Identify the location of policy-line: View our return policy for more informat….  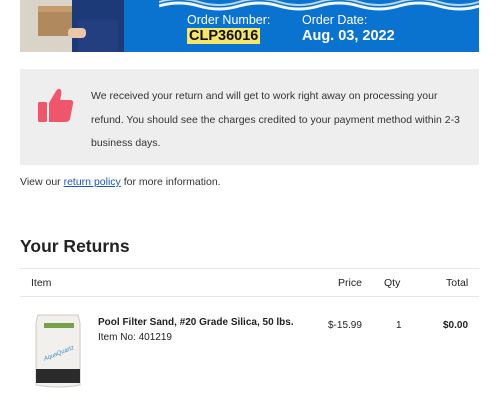
(120, 182).